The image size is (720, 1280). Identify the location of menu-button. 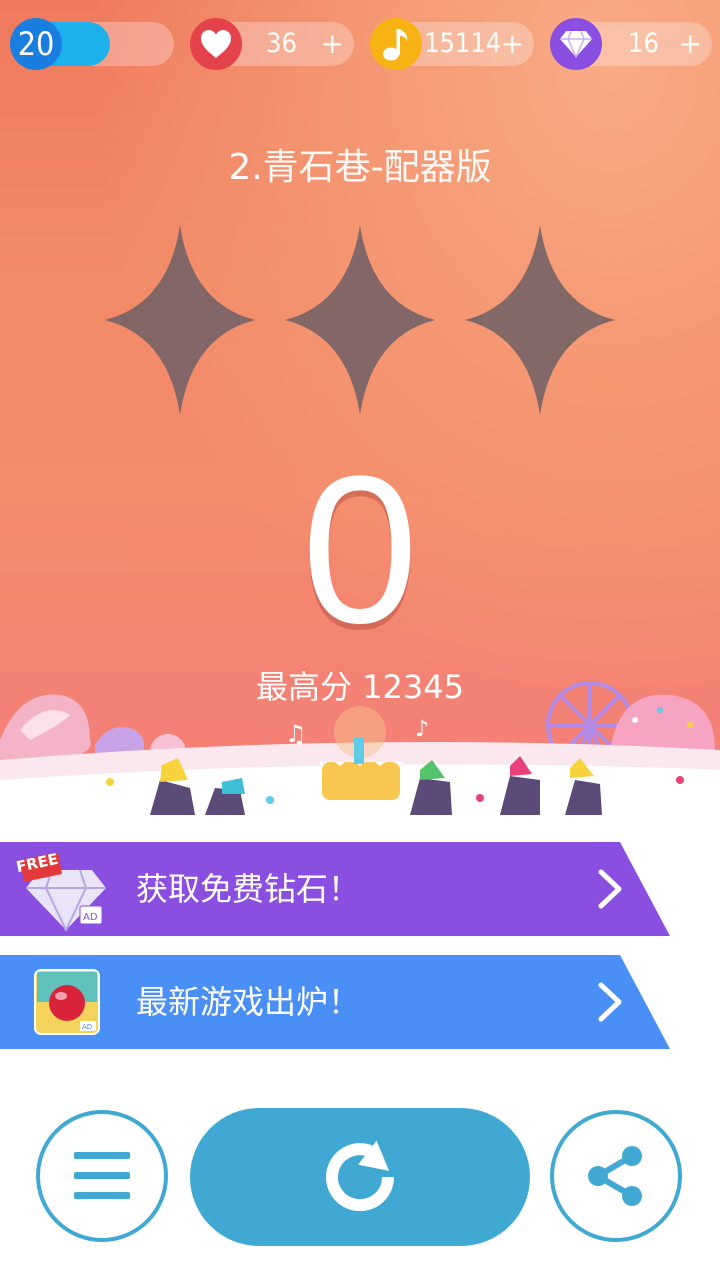
(102, 1176).